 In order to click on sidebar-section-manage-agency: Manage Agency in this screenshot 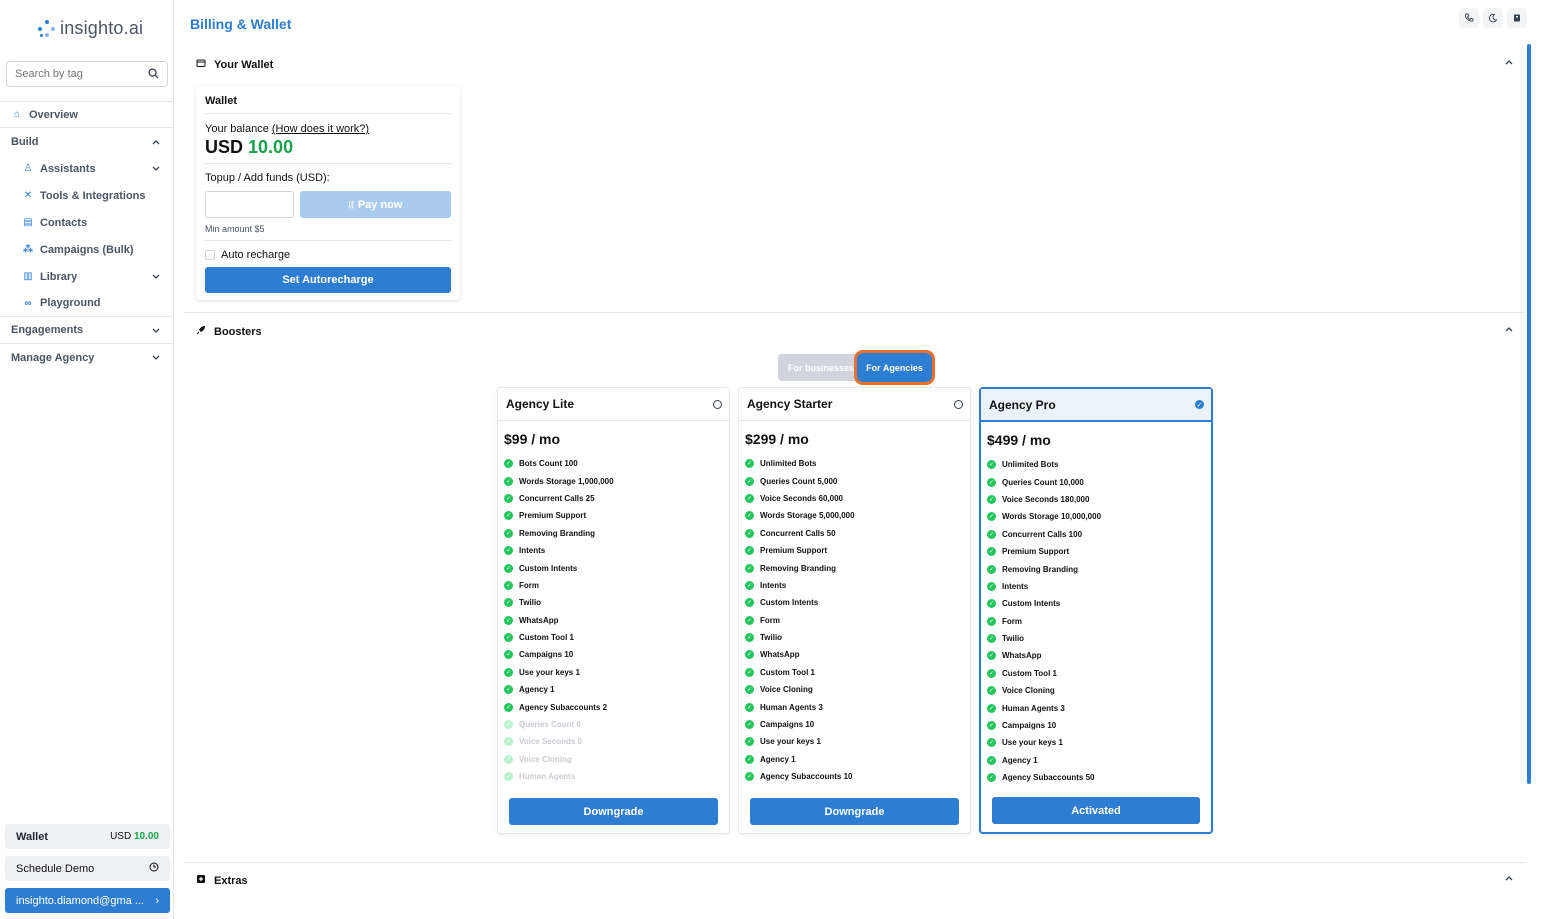, I will do `click(87, 357)`.